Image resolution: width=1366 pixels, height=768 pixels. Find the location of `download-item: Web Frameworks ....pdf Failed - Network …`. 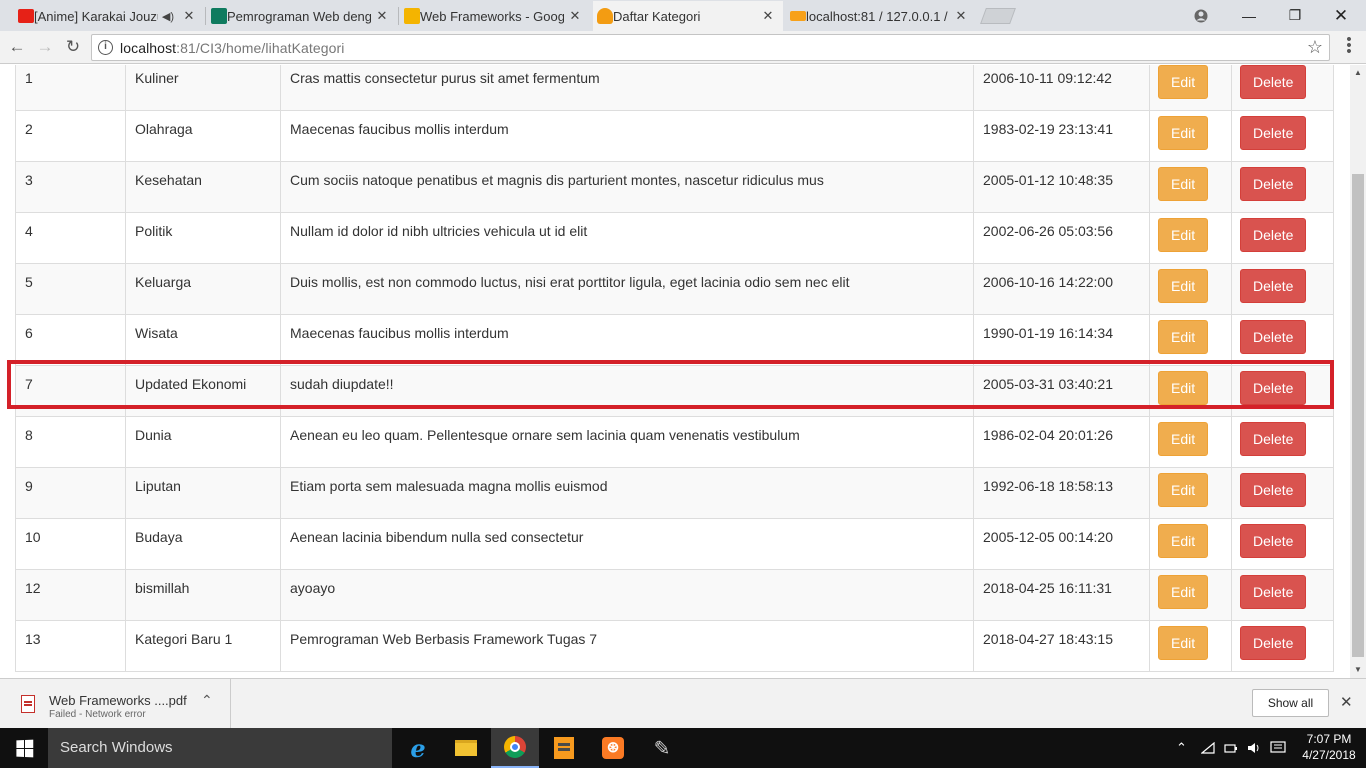

download-item: Web Frameworks ....pdf Failed - Network … is located at coordinates (115, 703).